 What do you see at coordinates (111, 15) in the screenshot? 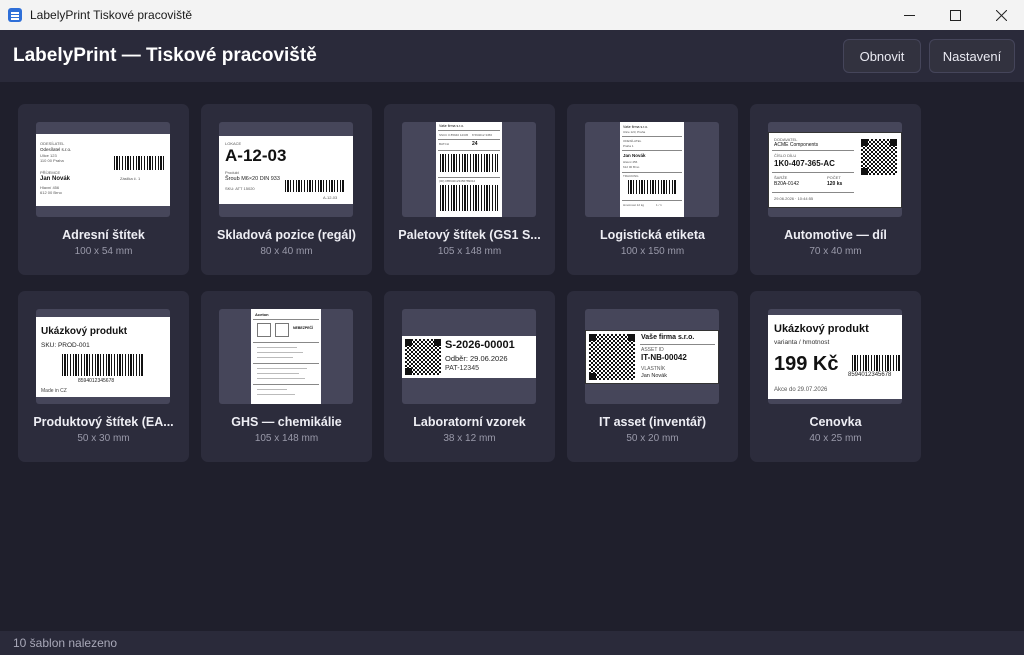
I see `window-title: LabelyPrint Tiskové pracoviště` at bounding box center [111, 15].